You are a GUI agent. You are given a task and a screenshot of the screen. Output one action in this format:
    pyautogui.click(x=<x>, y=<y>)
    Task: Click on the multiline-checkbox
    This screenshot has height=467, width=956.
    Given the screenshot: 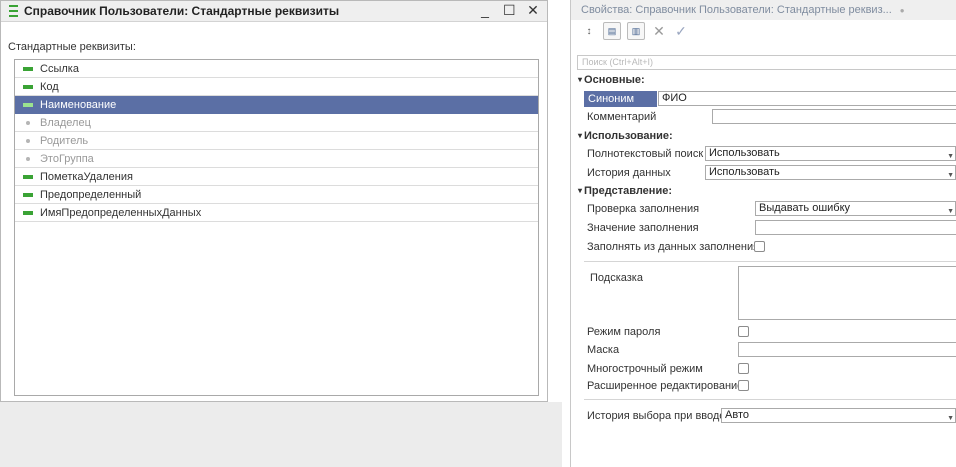 What is the action you would take?
    pyautogui.click(x=743, y=368)
    